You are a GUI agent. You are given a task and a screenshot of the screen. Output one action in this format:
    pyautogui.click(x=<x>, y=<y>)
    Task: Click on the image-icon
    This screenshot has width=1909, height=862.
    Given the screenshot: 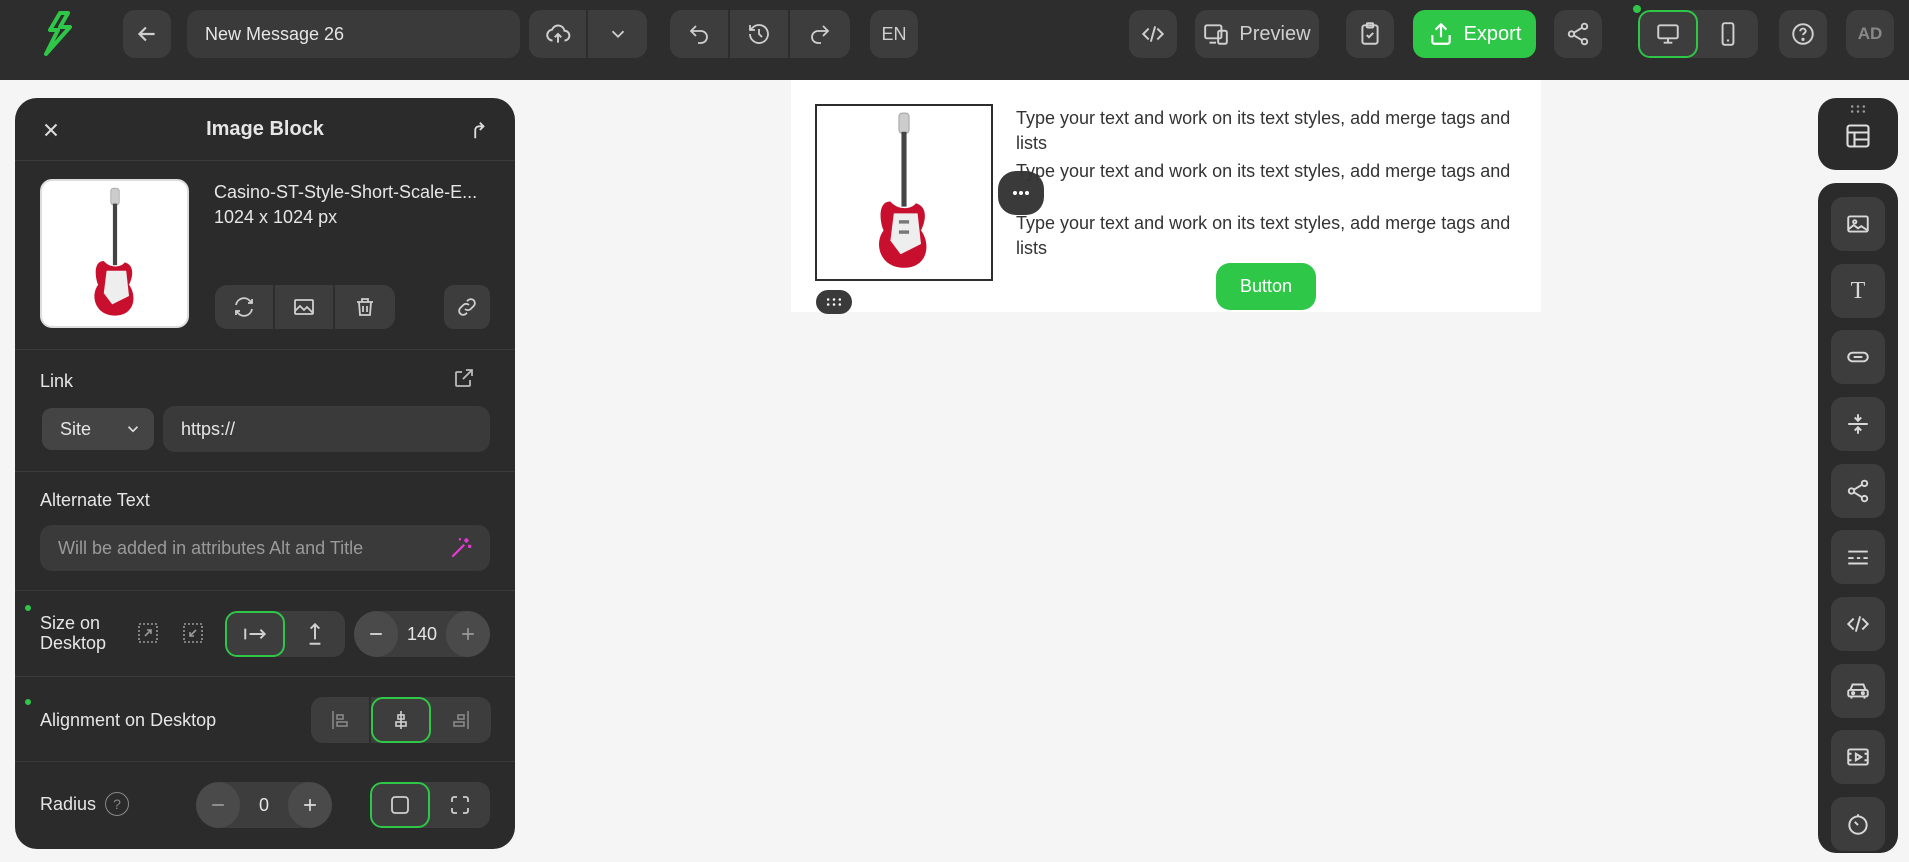 What is the action you would take?
    pyautogui.click(x=1858, y=224)
    